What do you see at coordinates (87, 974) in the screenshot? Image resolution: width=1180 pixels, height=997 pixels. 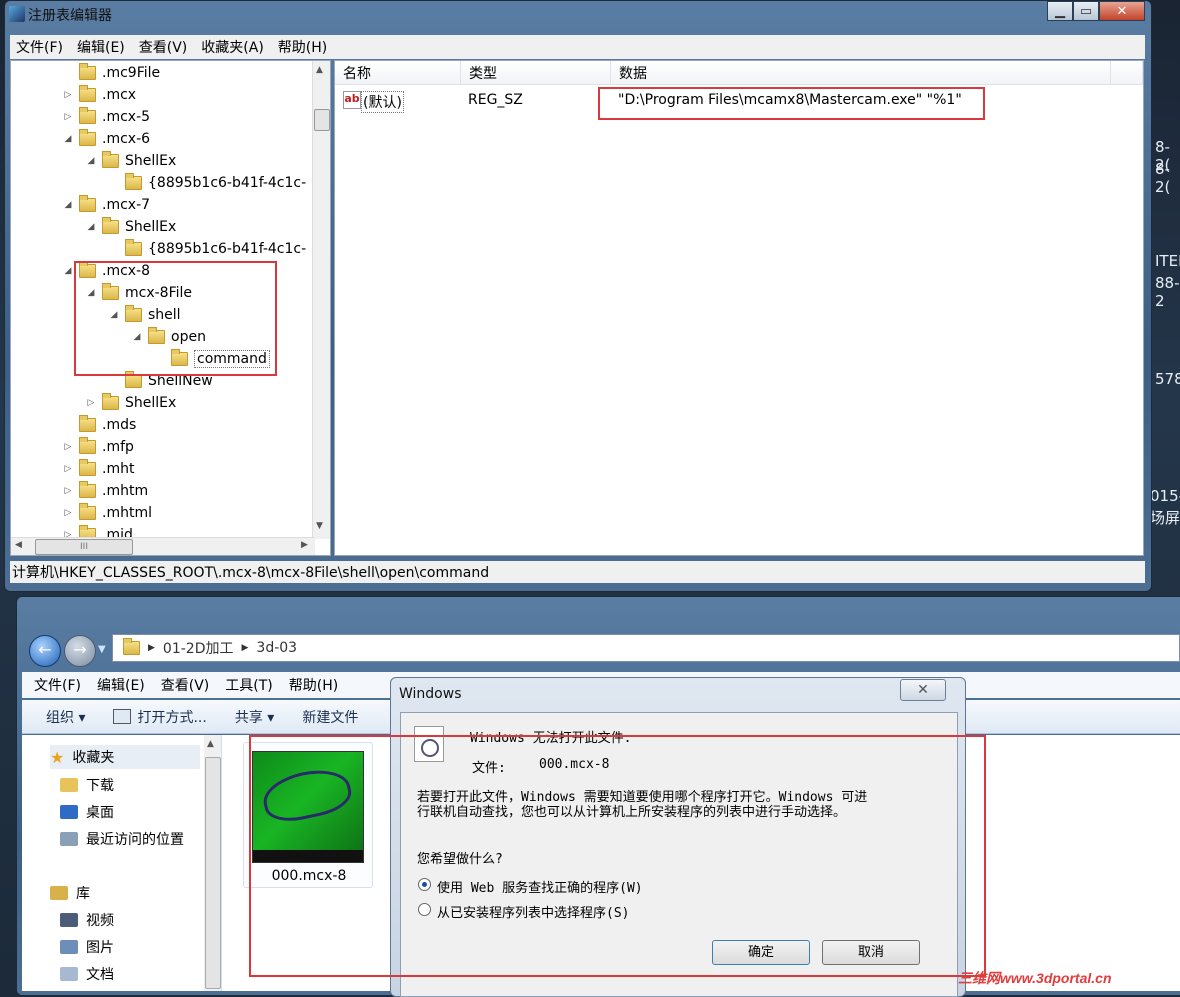 I see `nav-item-documents: 文档` at bounding box center [87, 974].